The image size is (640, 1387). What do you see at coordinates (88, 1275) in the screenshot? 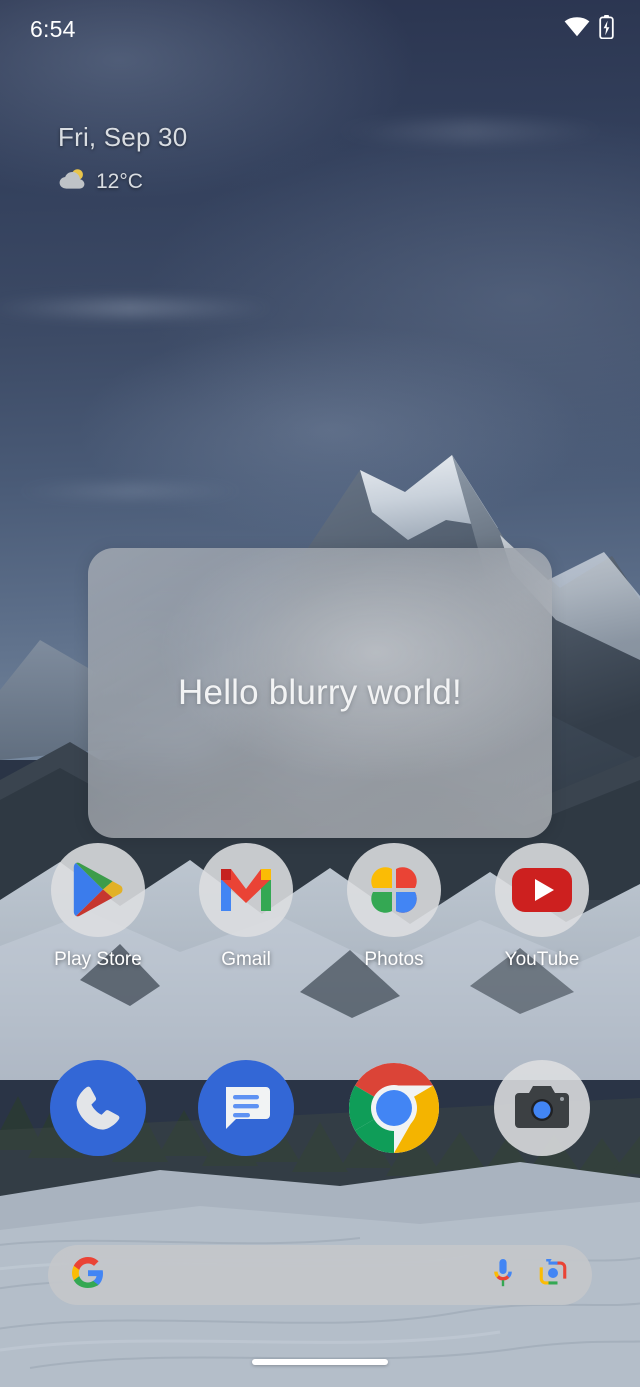
I see `google-g-icon` at bounding box center [88, 1275].